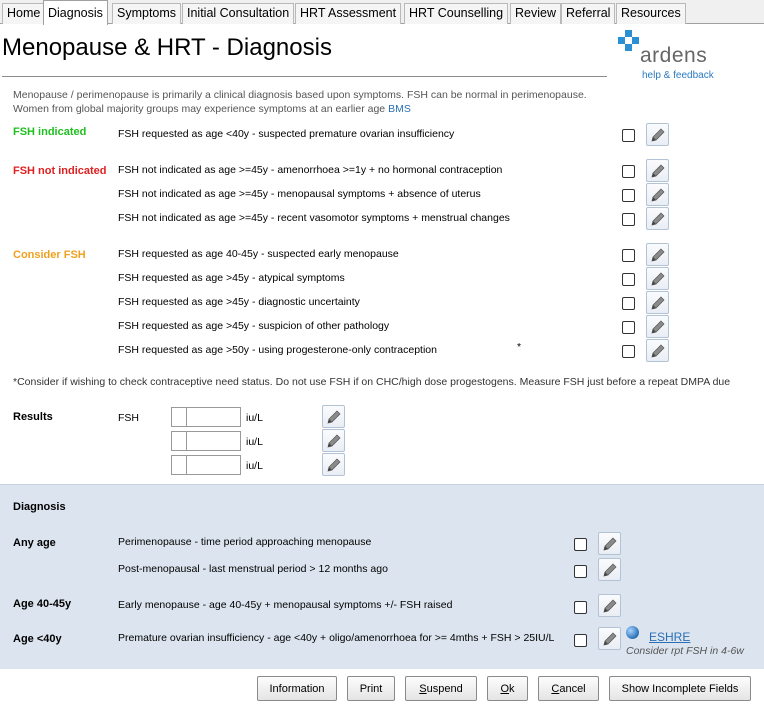 This screenshot has height=704, width=764. I want to click on any-age-label: Any age, so click(34, 543).